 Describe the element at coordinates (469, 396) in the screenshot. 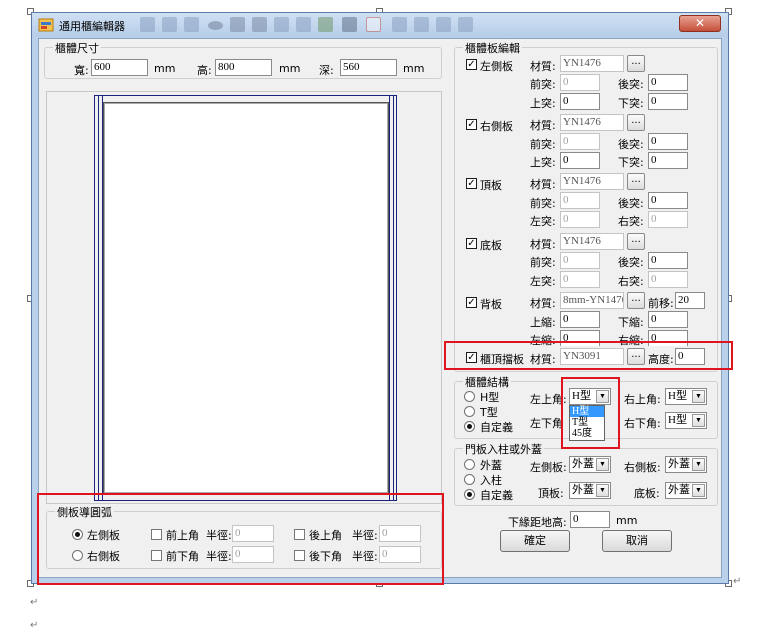

I see `structure-h-radio` at that location.